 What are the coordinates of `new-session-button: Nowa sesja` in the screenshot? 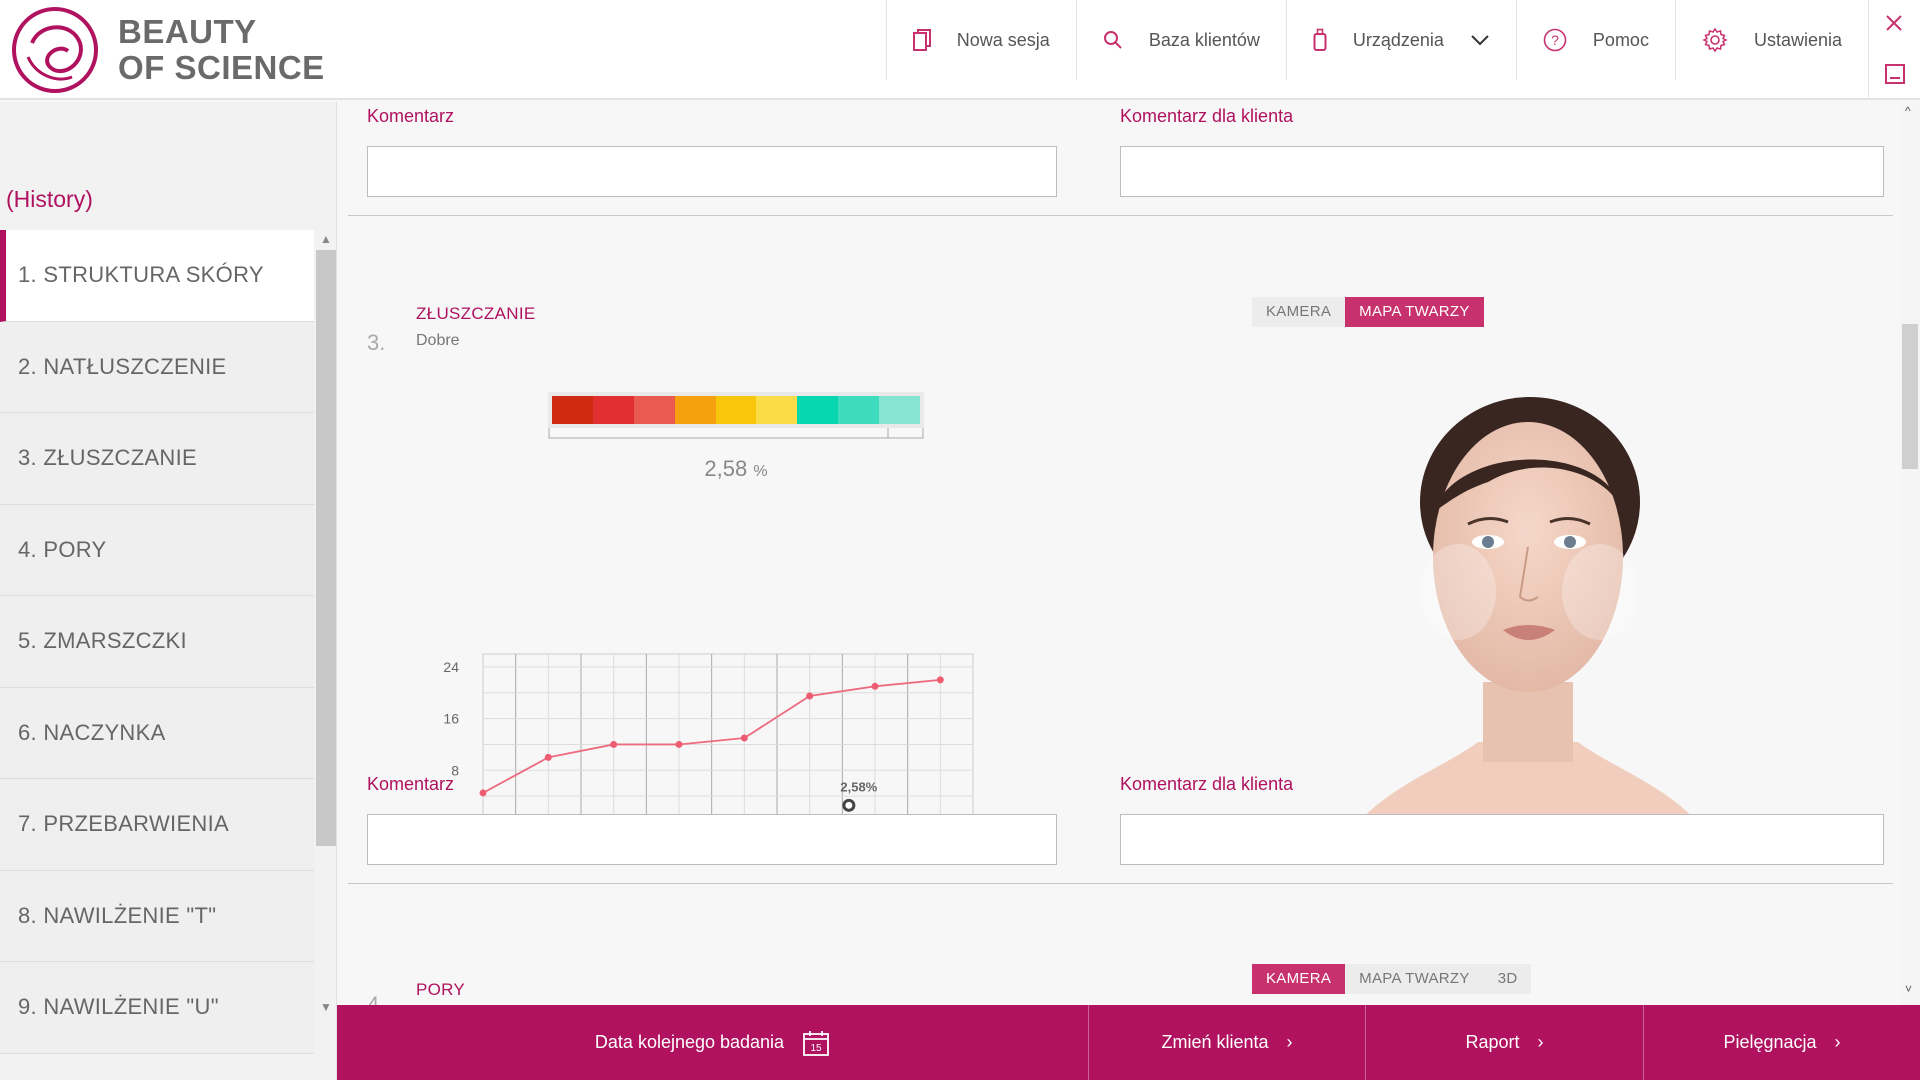 It's located at (980, 40).